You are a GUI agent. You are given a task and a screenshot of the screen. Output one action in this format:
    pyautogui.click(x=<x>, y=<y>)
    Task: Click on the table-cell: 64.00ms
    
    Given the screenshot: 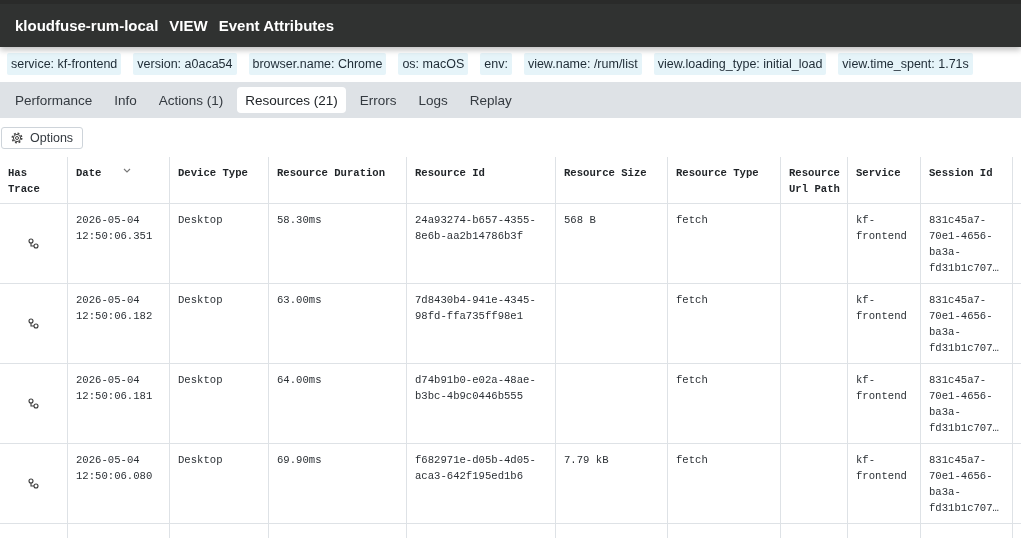 What is the action you would take?
    pyautogui.click(x=338, y=404)
    